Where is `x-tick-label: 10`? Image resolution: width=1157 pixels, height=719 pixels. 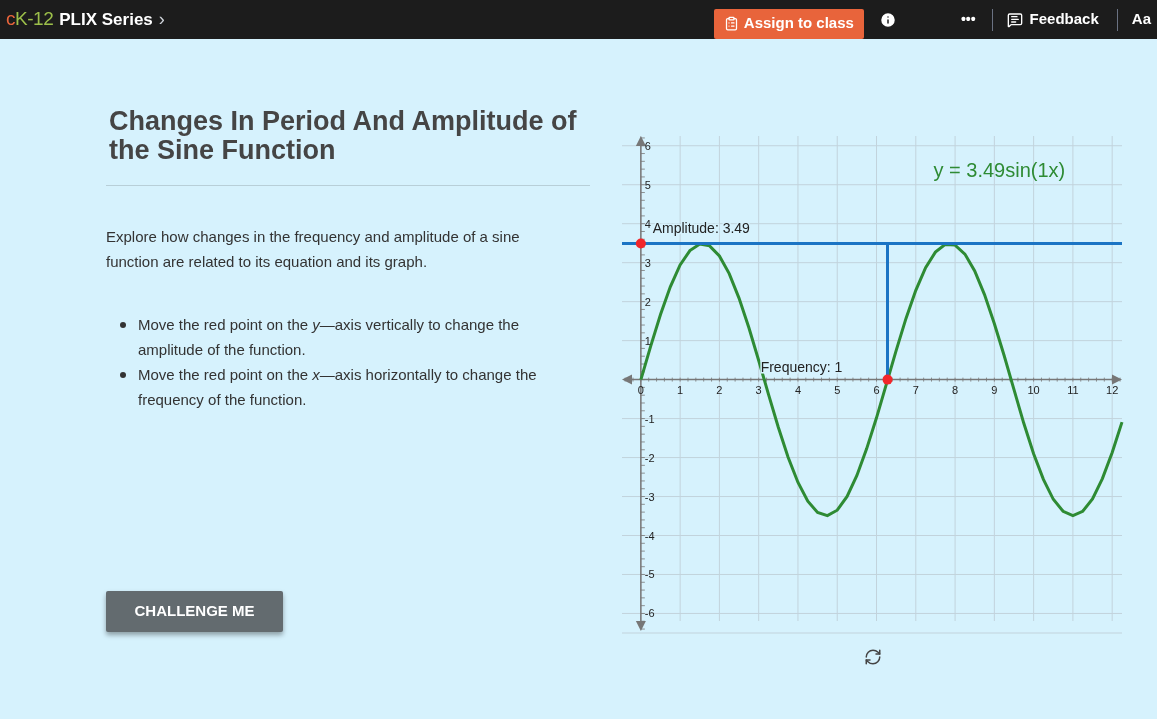
x-tick-label: 10 is located at coordinates (1033, 389).